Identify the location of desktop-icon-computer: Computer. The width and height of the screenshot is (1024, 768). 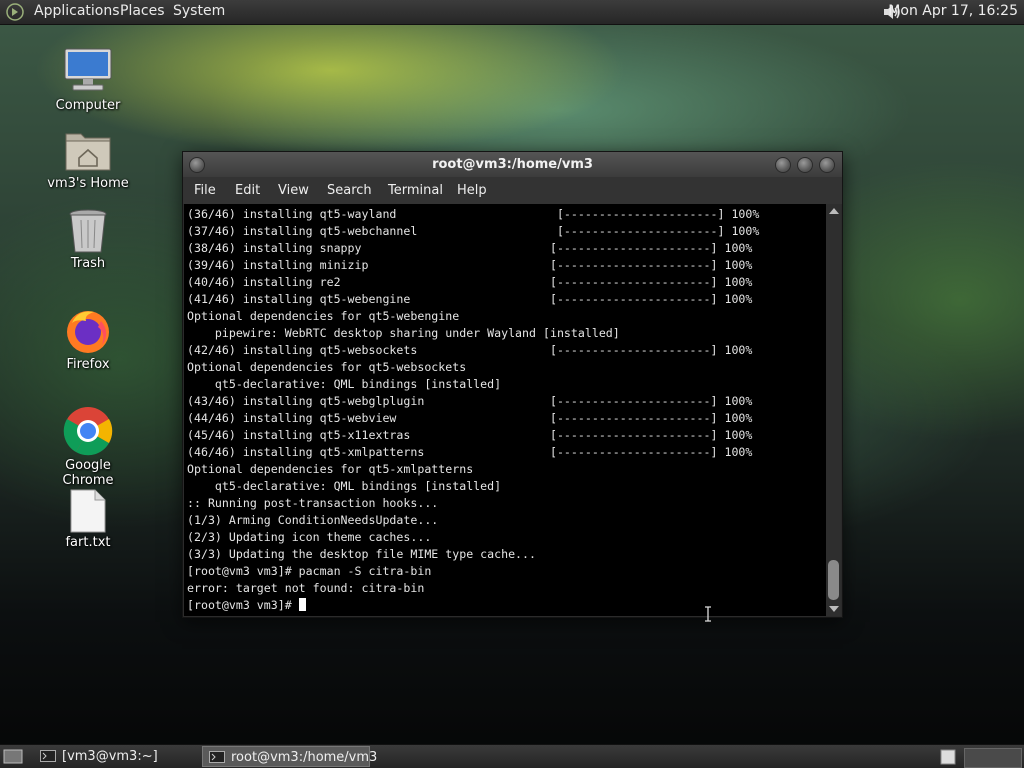
(88, 79).